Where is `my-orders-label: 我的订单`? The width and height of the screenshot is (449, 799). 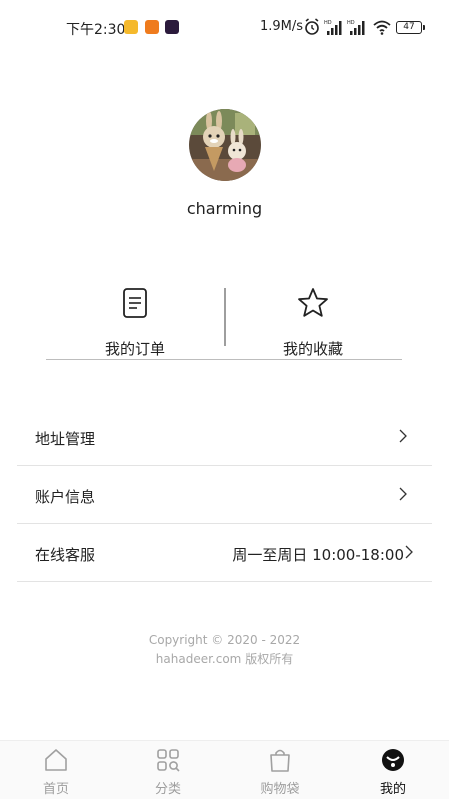
my-orders-label: 我的订单 is located at coordinates (134, 349).